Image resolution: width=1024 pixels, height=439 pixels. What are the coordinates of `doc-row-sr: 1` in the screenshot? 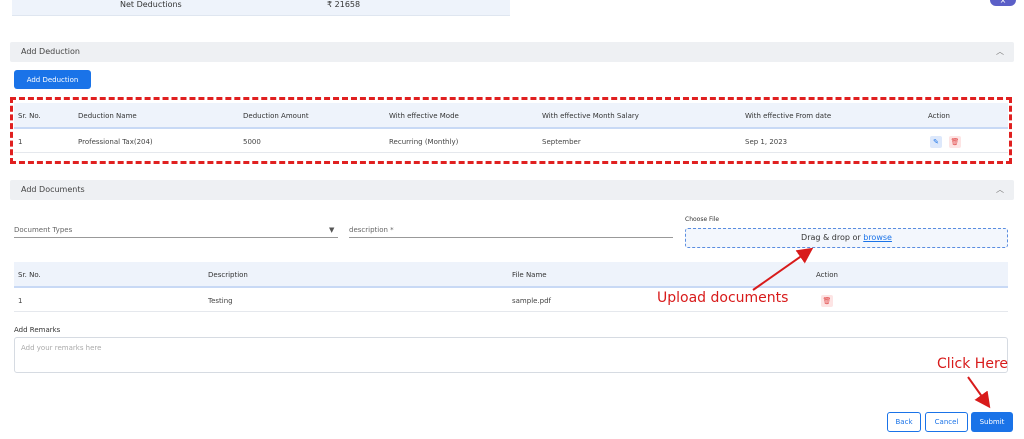 It's located at (20, 301).